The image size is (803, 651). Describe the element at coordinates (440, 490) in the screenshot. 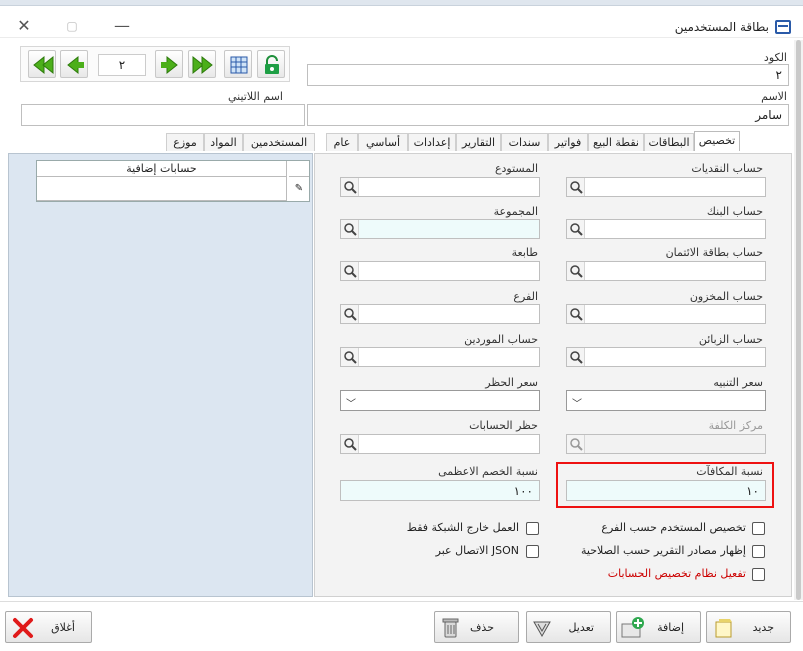

I see `max-discount-input: ١٠٠` at that location.